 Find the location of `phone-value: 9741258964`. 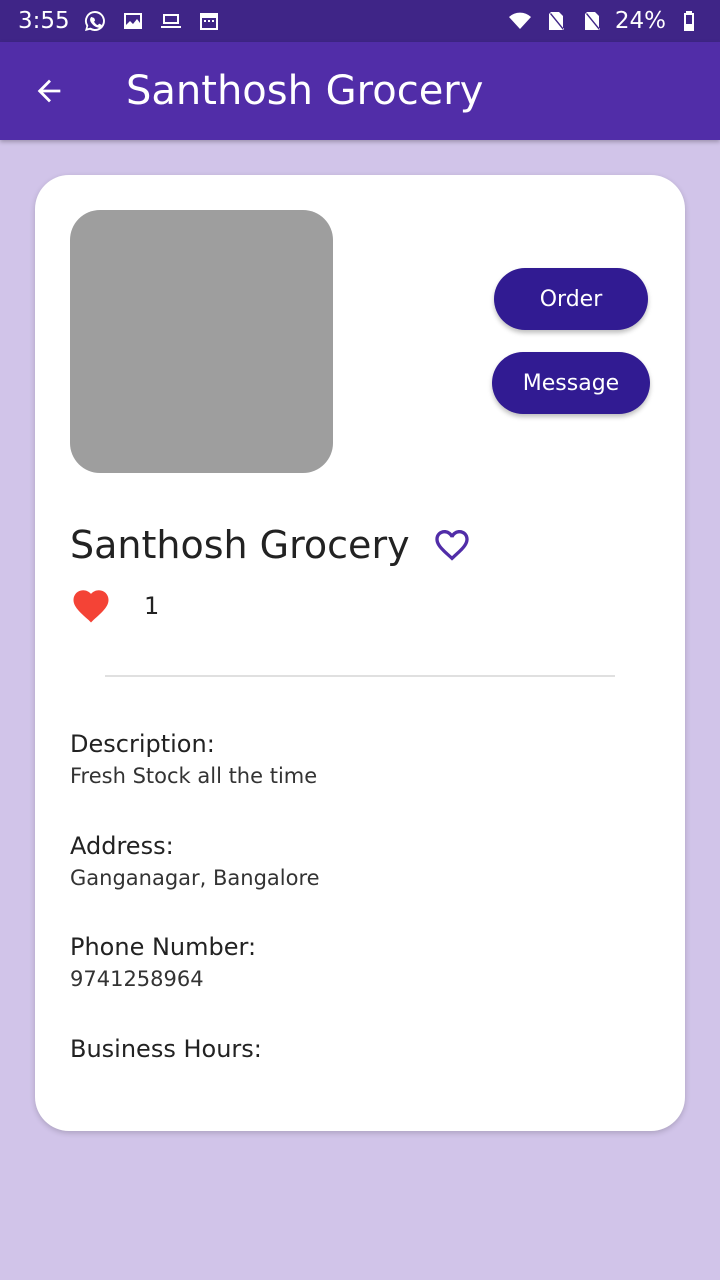

phone-value: 9741258964 is located at coordinates (163, 979).